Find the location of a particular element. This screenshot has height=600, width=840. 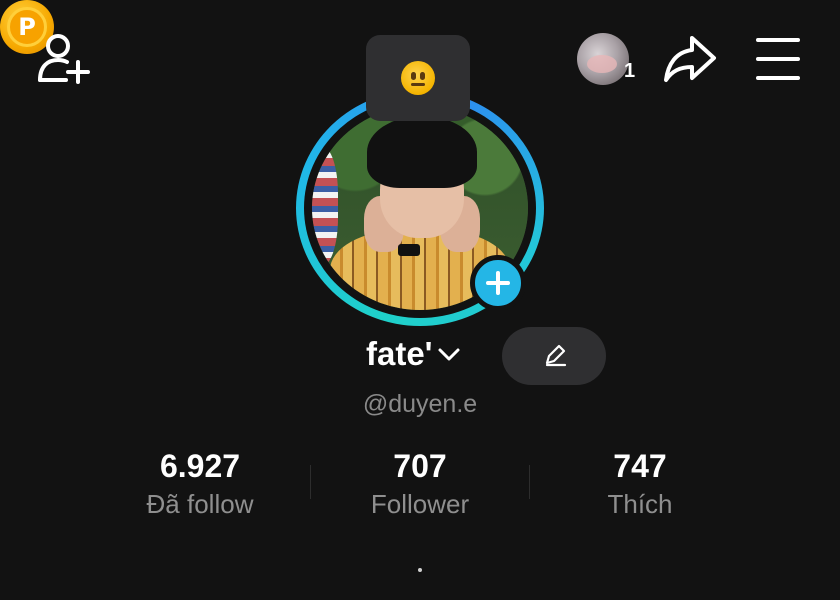

share-arrow-icon is located at coordinates (690, 59).